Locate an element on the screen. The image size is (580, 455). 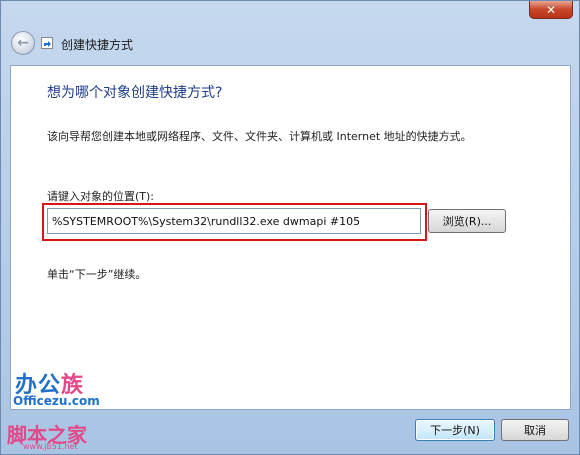
close-icon: ✕ is located at coordinates (551, 9).